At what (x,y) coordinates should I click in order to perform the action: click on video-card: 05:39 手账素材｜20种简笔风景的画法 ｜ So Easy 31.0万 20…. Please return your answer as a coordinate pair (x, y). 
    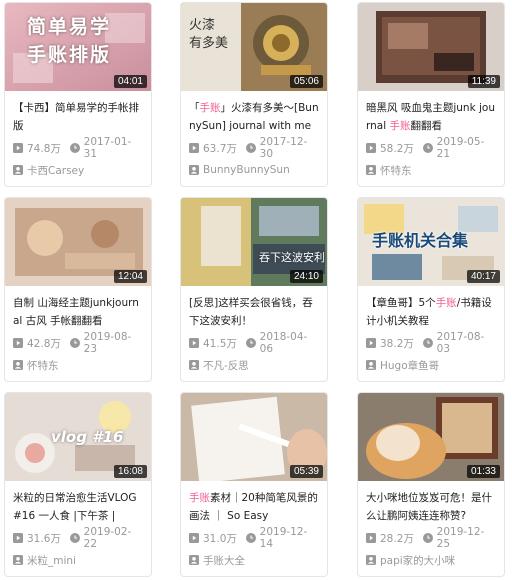
    Looking at the image, I should click on (254, 484).